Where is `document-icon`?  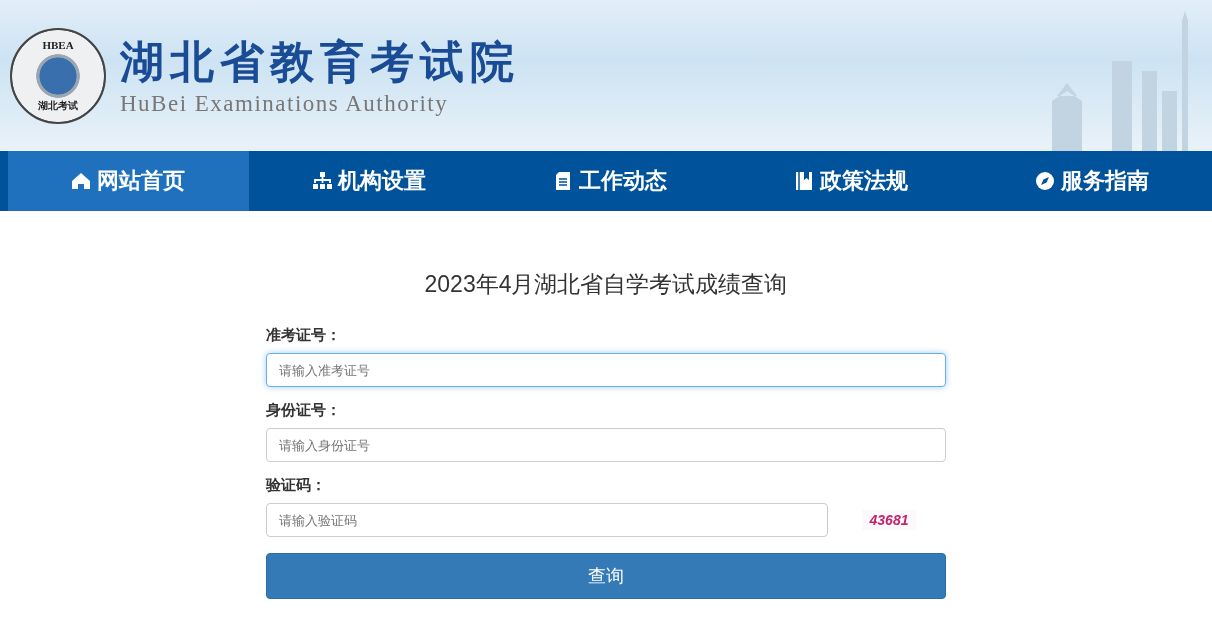 document-icon is located at coordinates (563, 181).